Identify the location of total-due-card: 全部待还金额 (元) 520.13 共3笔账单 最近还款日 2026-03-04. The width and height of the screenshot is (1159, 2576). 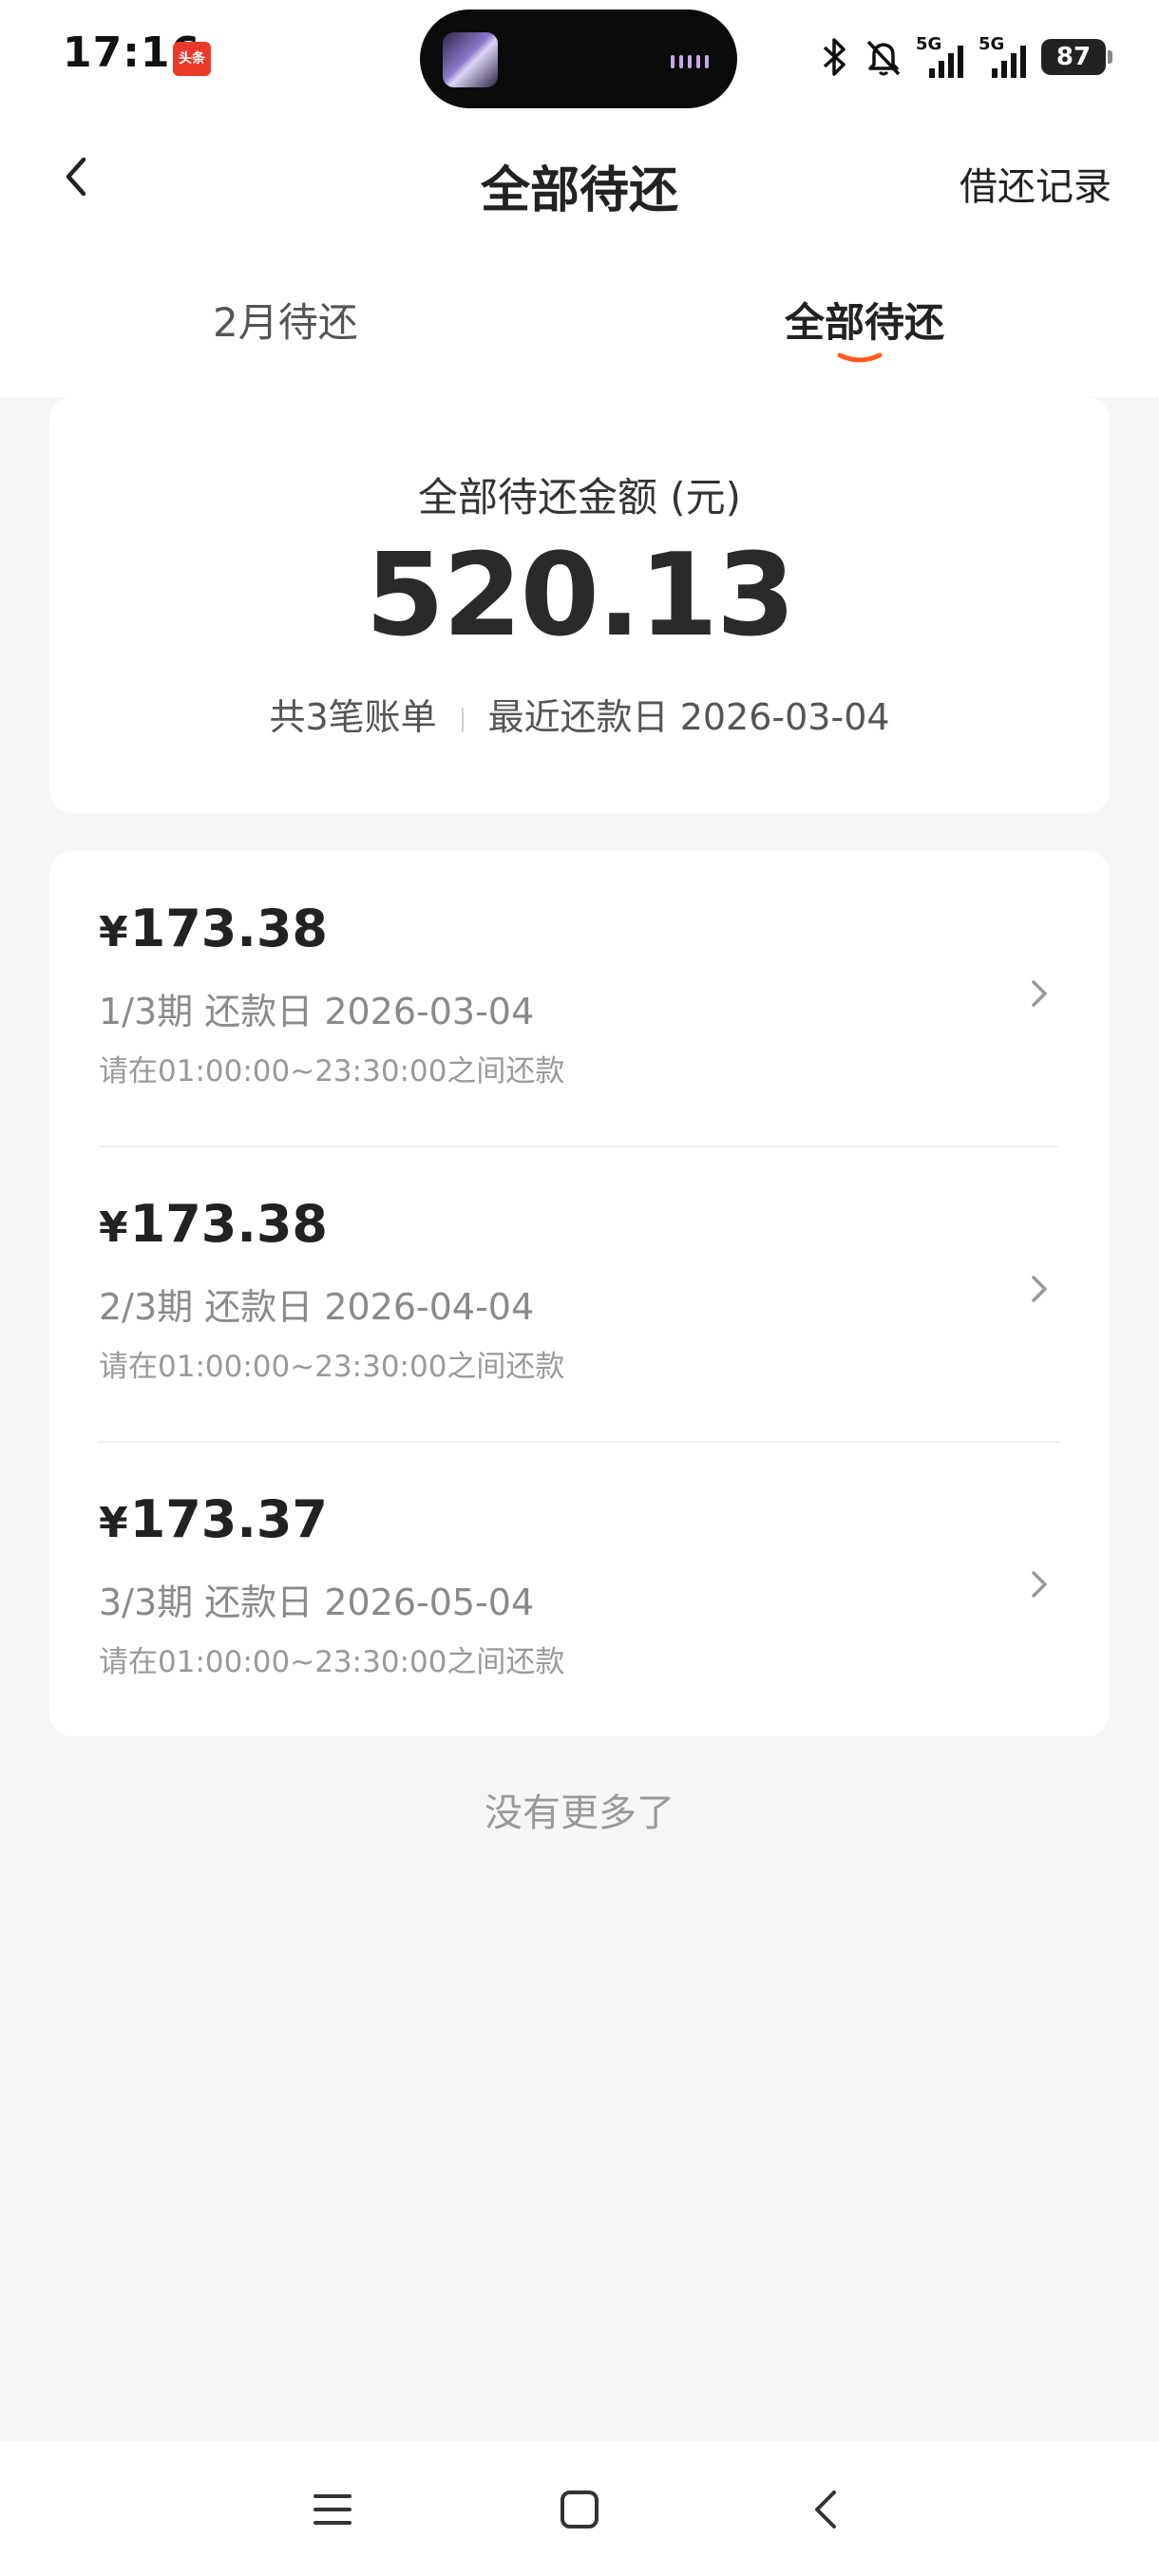
(579, 605).